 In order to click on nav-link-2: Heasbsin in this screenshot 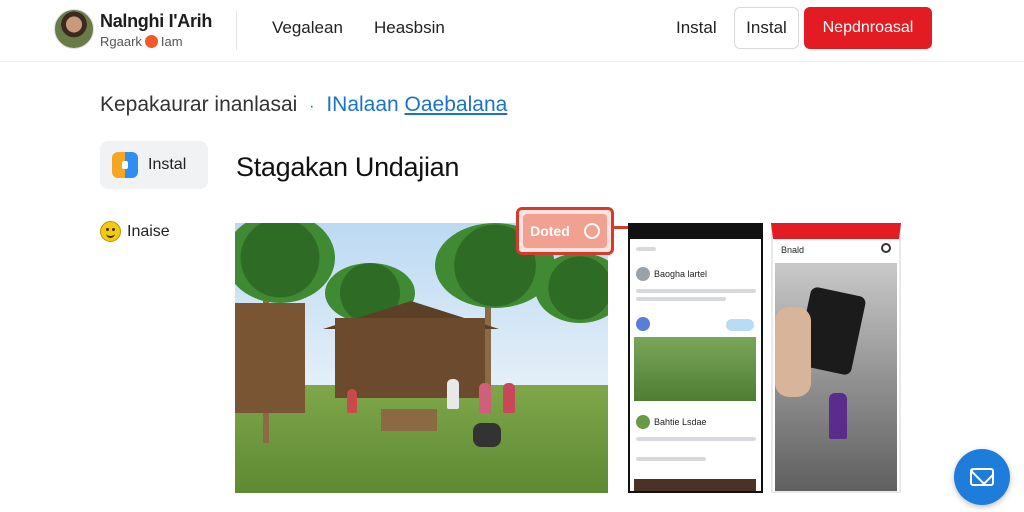, I will do `click(409, 28)`.